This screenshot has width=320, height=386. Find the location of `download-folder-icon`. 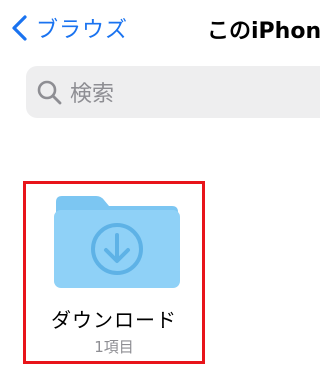

download-folder-icon is located at coordinates (117, 242).